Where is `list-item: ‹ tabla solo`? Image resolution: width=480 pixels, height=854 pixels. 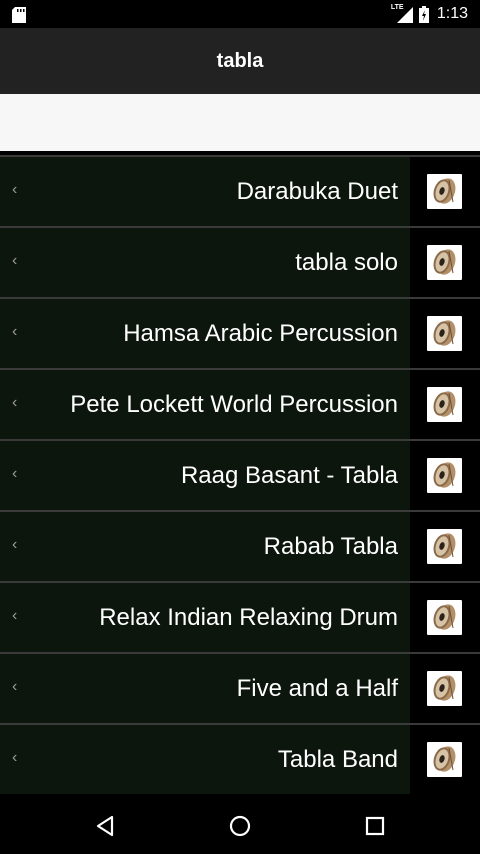 list-item: ‹ tabla solo is located at coordinates (240, 261).